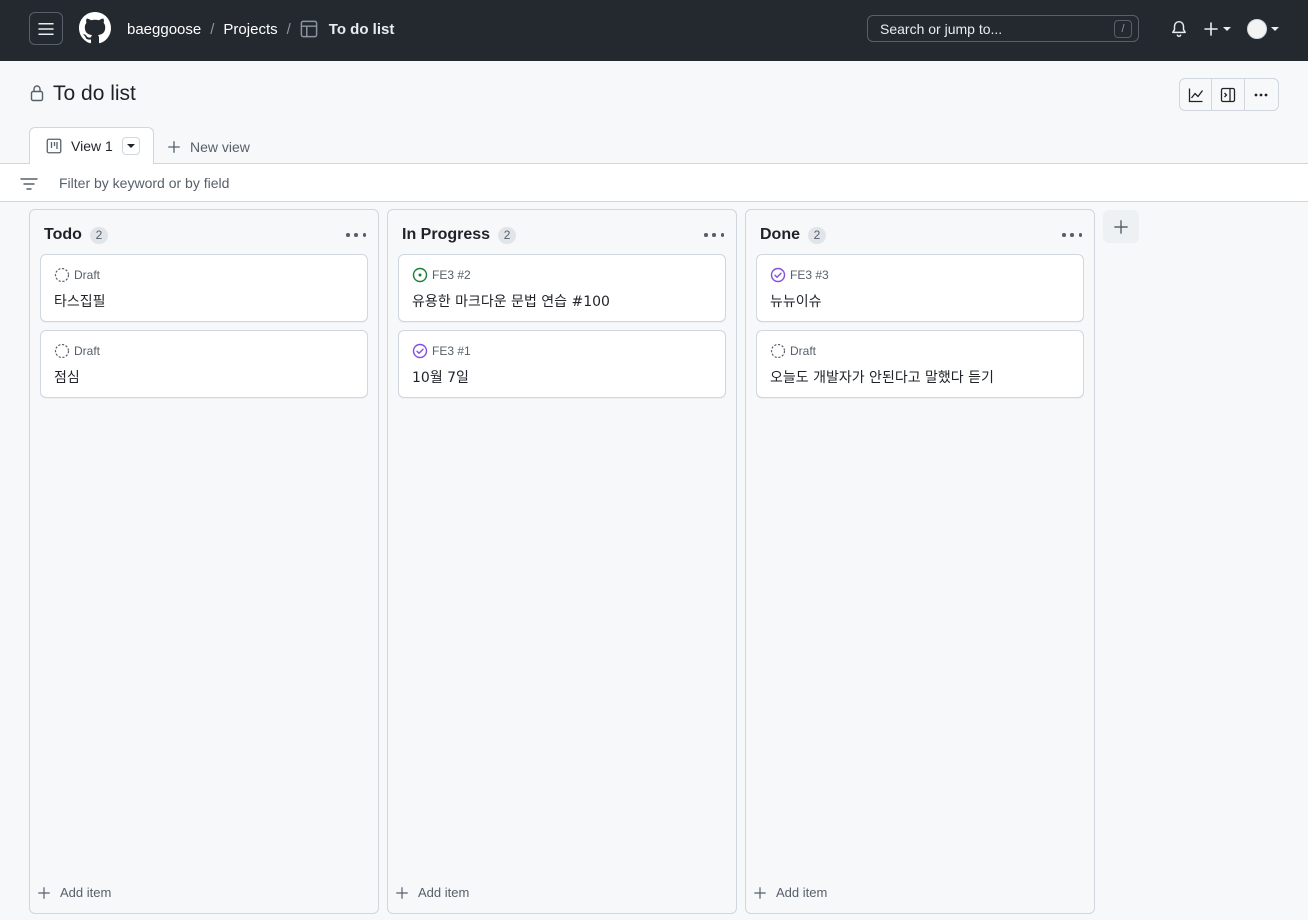  Describe the element at coordinates (920, 288) in the screenshot. I see `board-card: FE3 #3 뉴뉴이슈` at that location.